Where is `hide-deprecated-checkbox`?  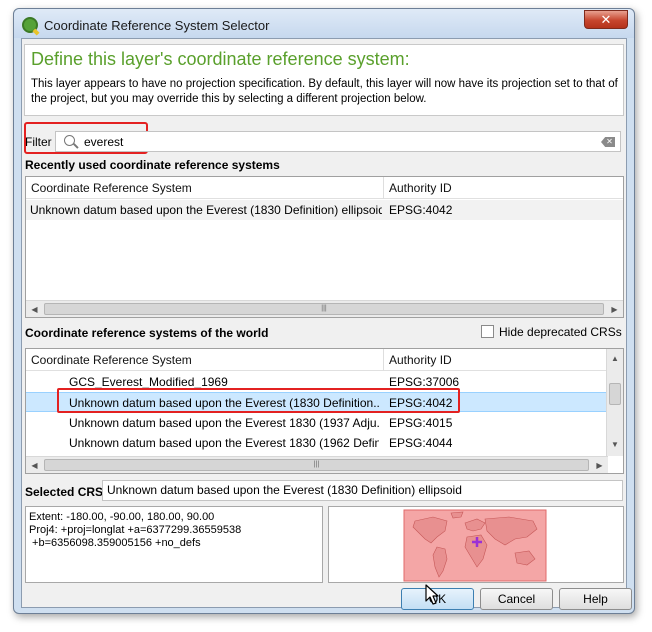
hide-deprecated-checkbox is located at coordinates (487, 331).